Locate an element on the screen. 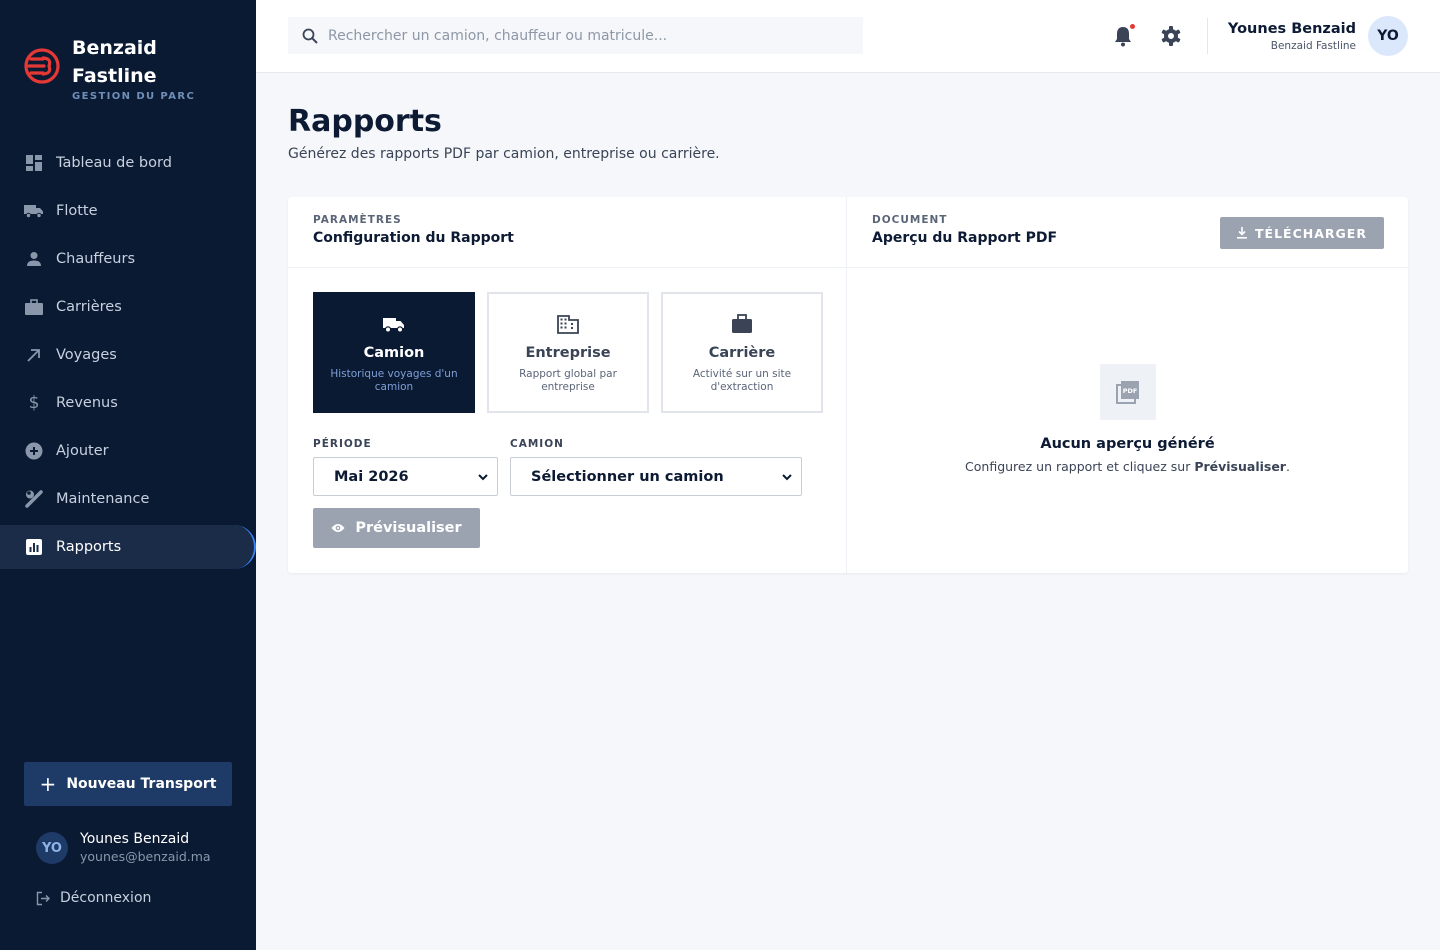  sidebar-item-maintenance: Maintenance is located at coordinates (128, 499).